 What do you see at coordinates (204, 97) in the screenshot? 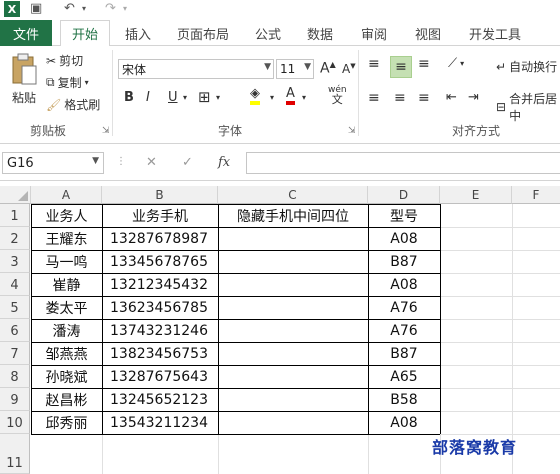
I see `borders-button: ⊞` at bounding box center [204, 97].